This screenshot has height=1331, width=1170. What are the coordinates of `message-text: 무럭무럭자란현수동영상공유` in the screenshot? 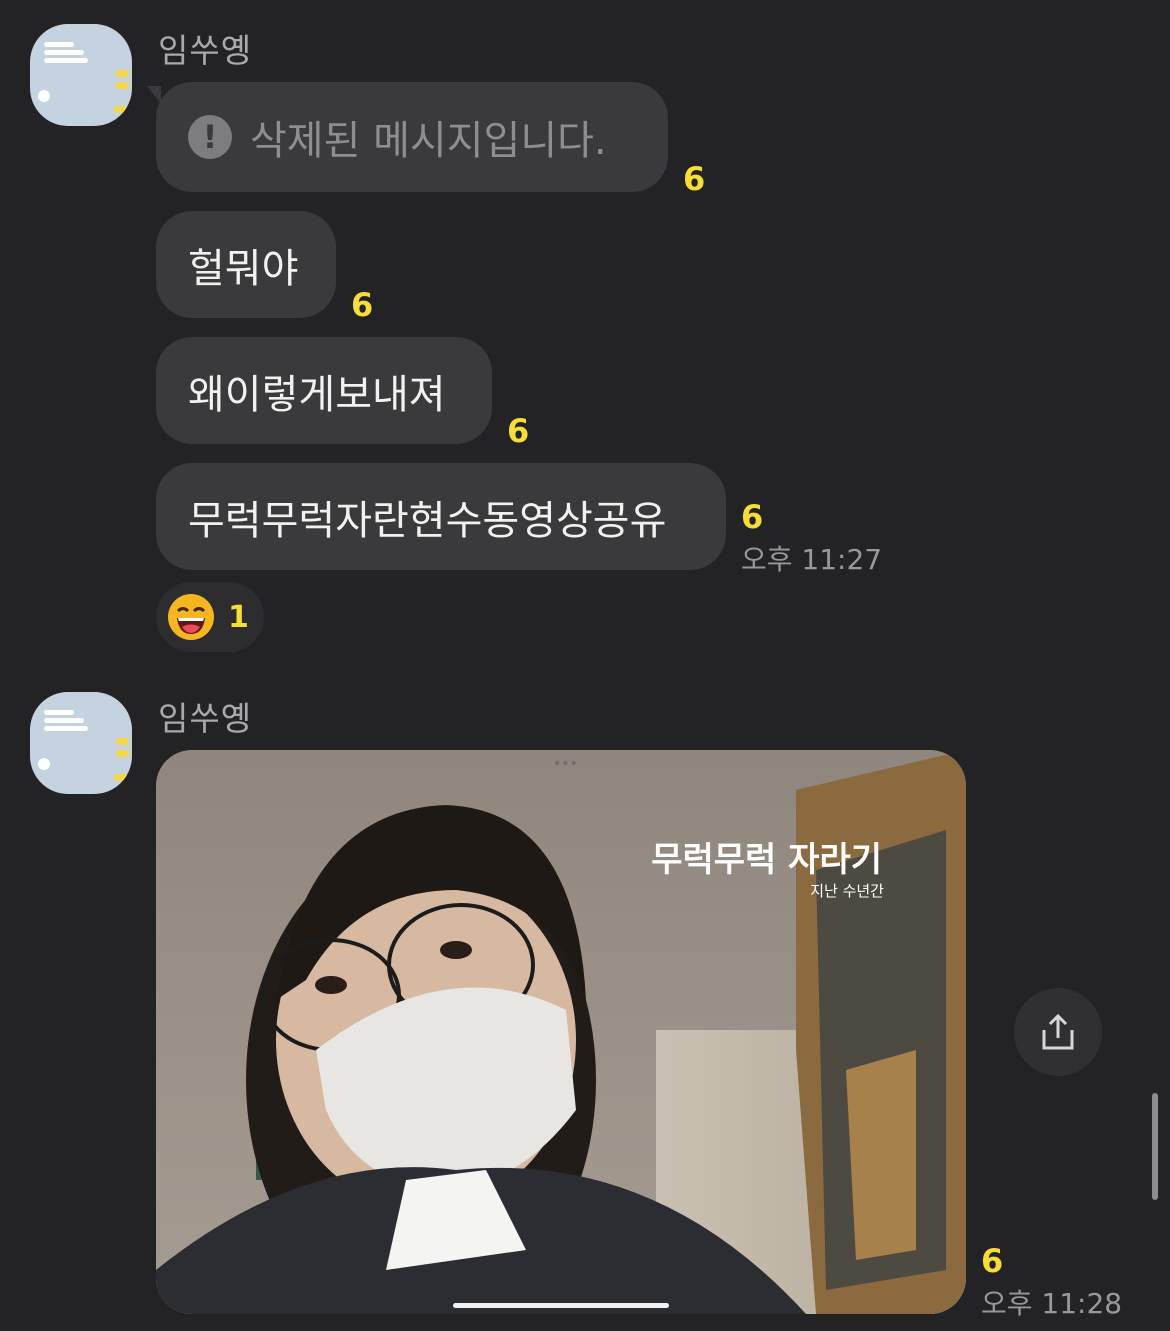 It's located at (427, 520).